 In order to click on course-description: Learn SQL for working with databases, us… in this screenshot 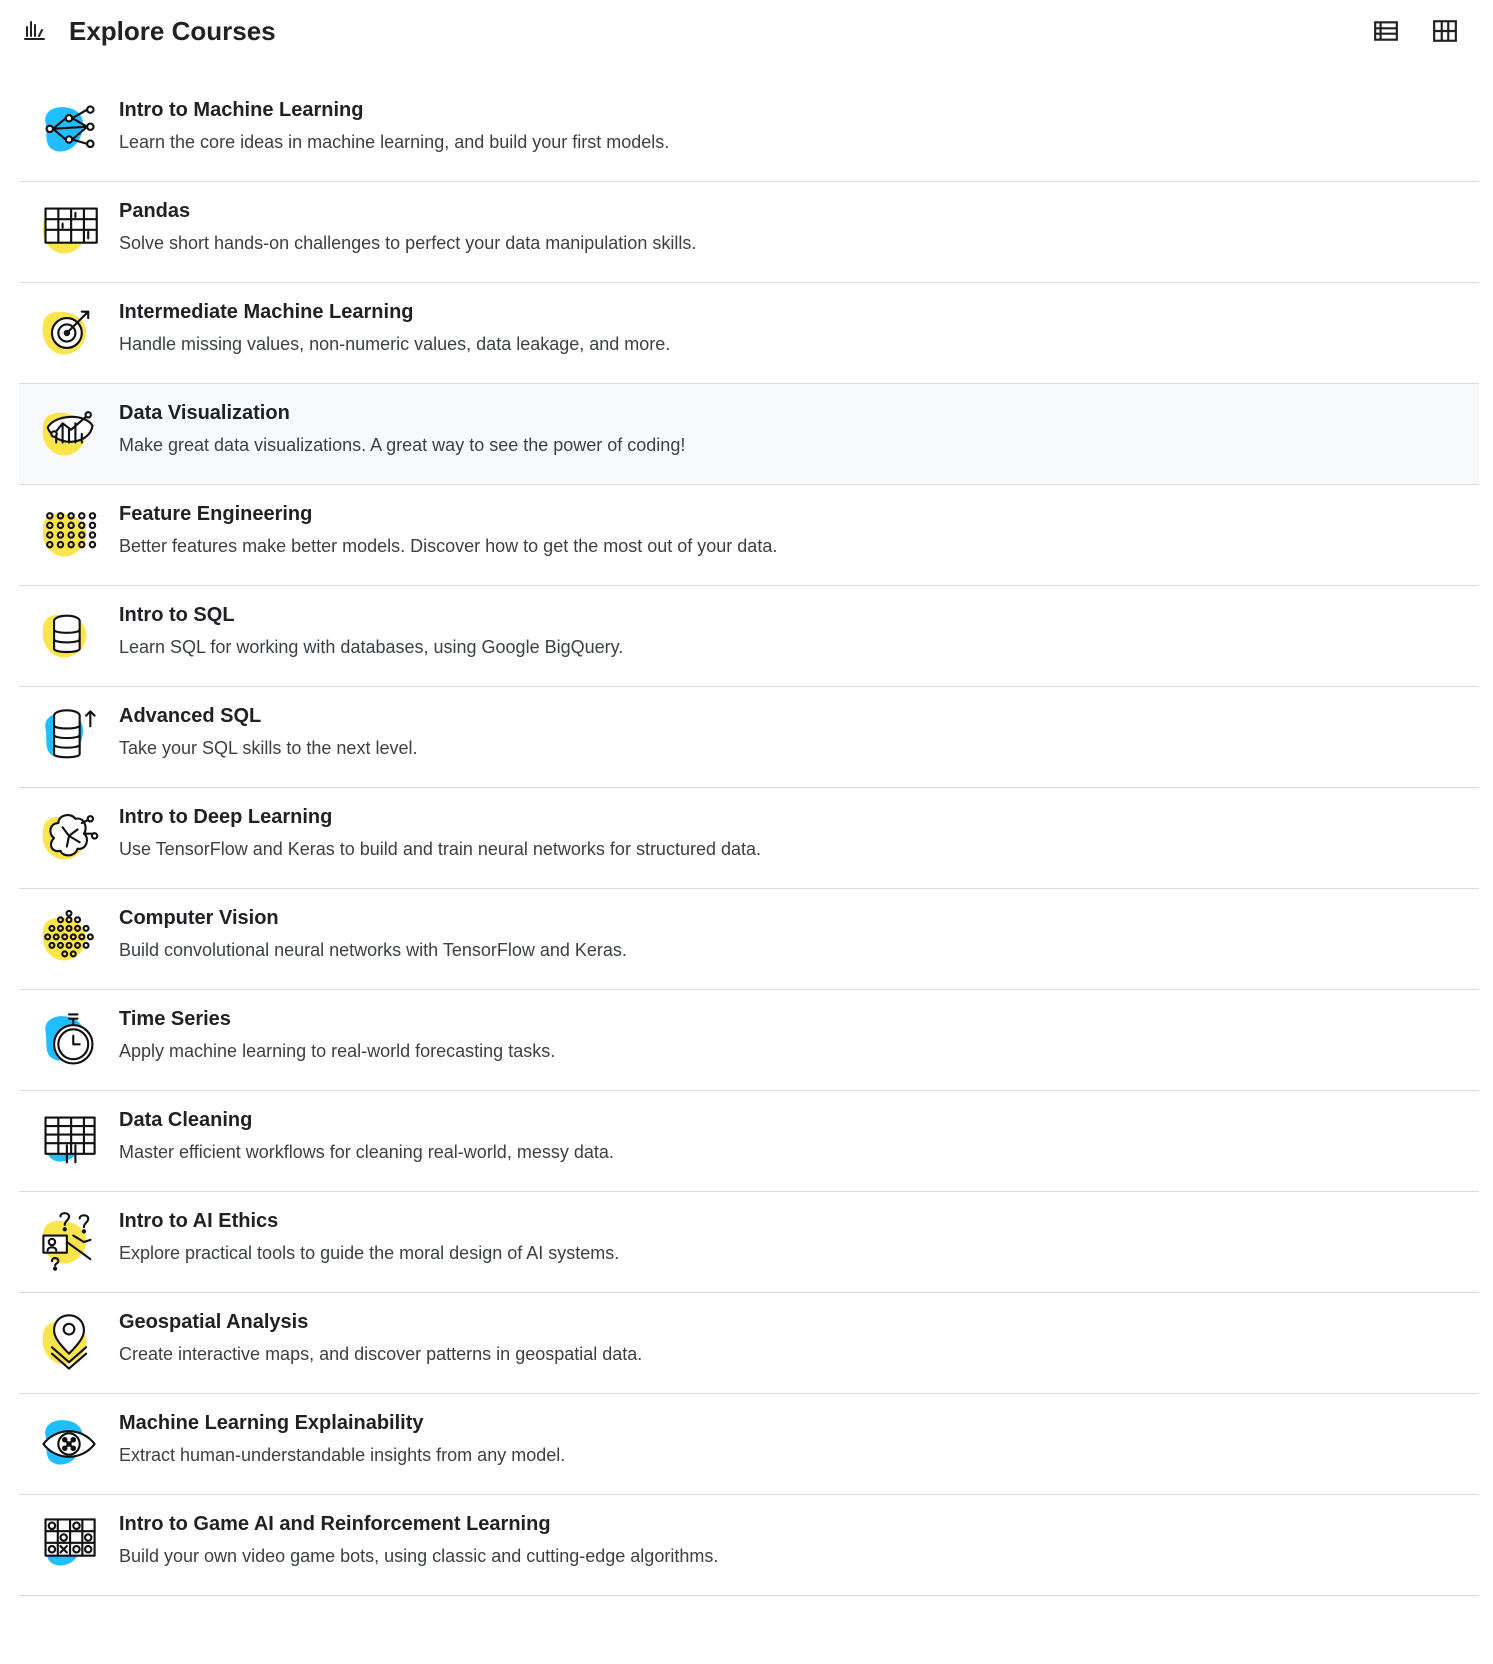, I will do `click(371, 647)`.